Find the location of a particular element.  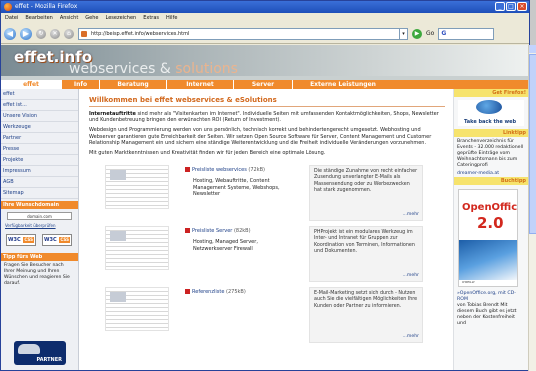

nav-tab-beratung: Beratung is located at coordinates (133, 84).